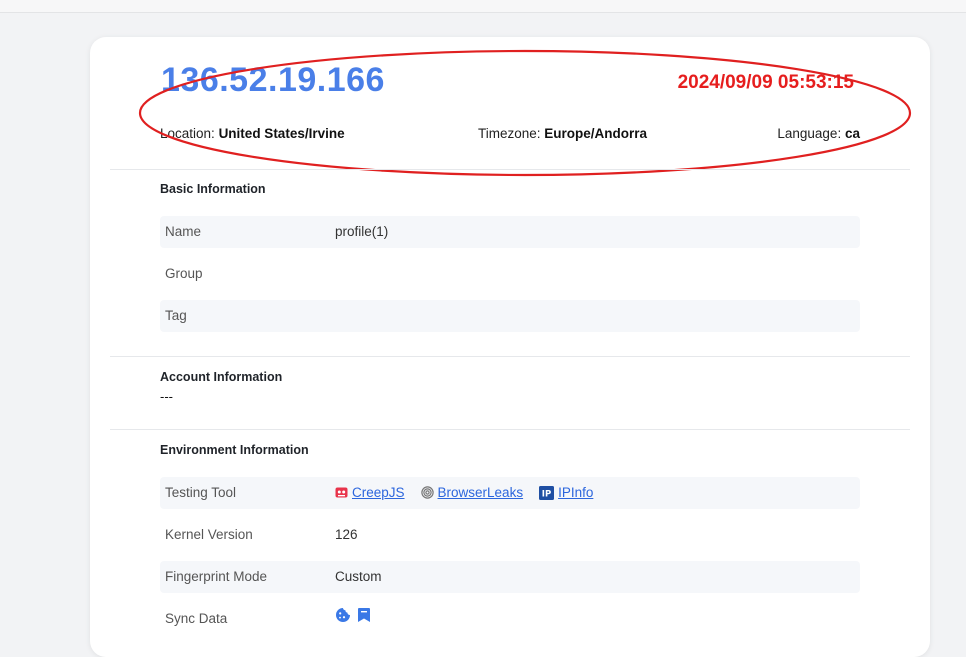  I want to click on sync-data-row: Sync Data, so click(510, 619).